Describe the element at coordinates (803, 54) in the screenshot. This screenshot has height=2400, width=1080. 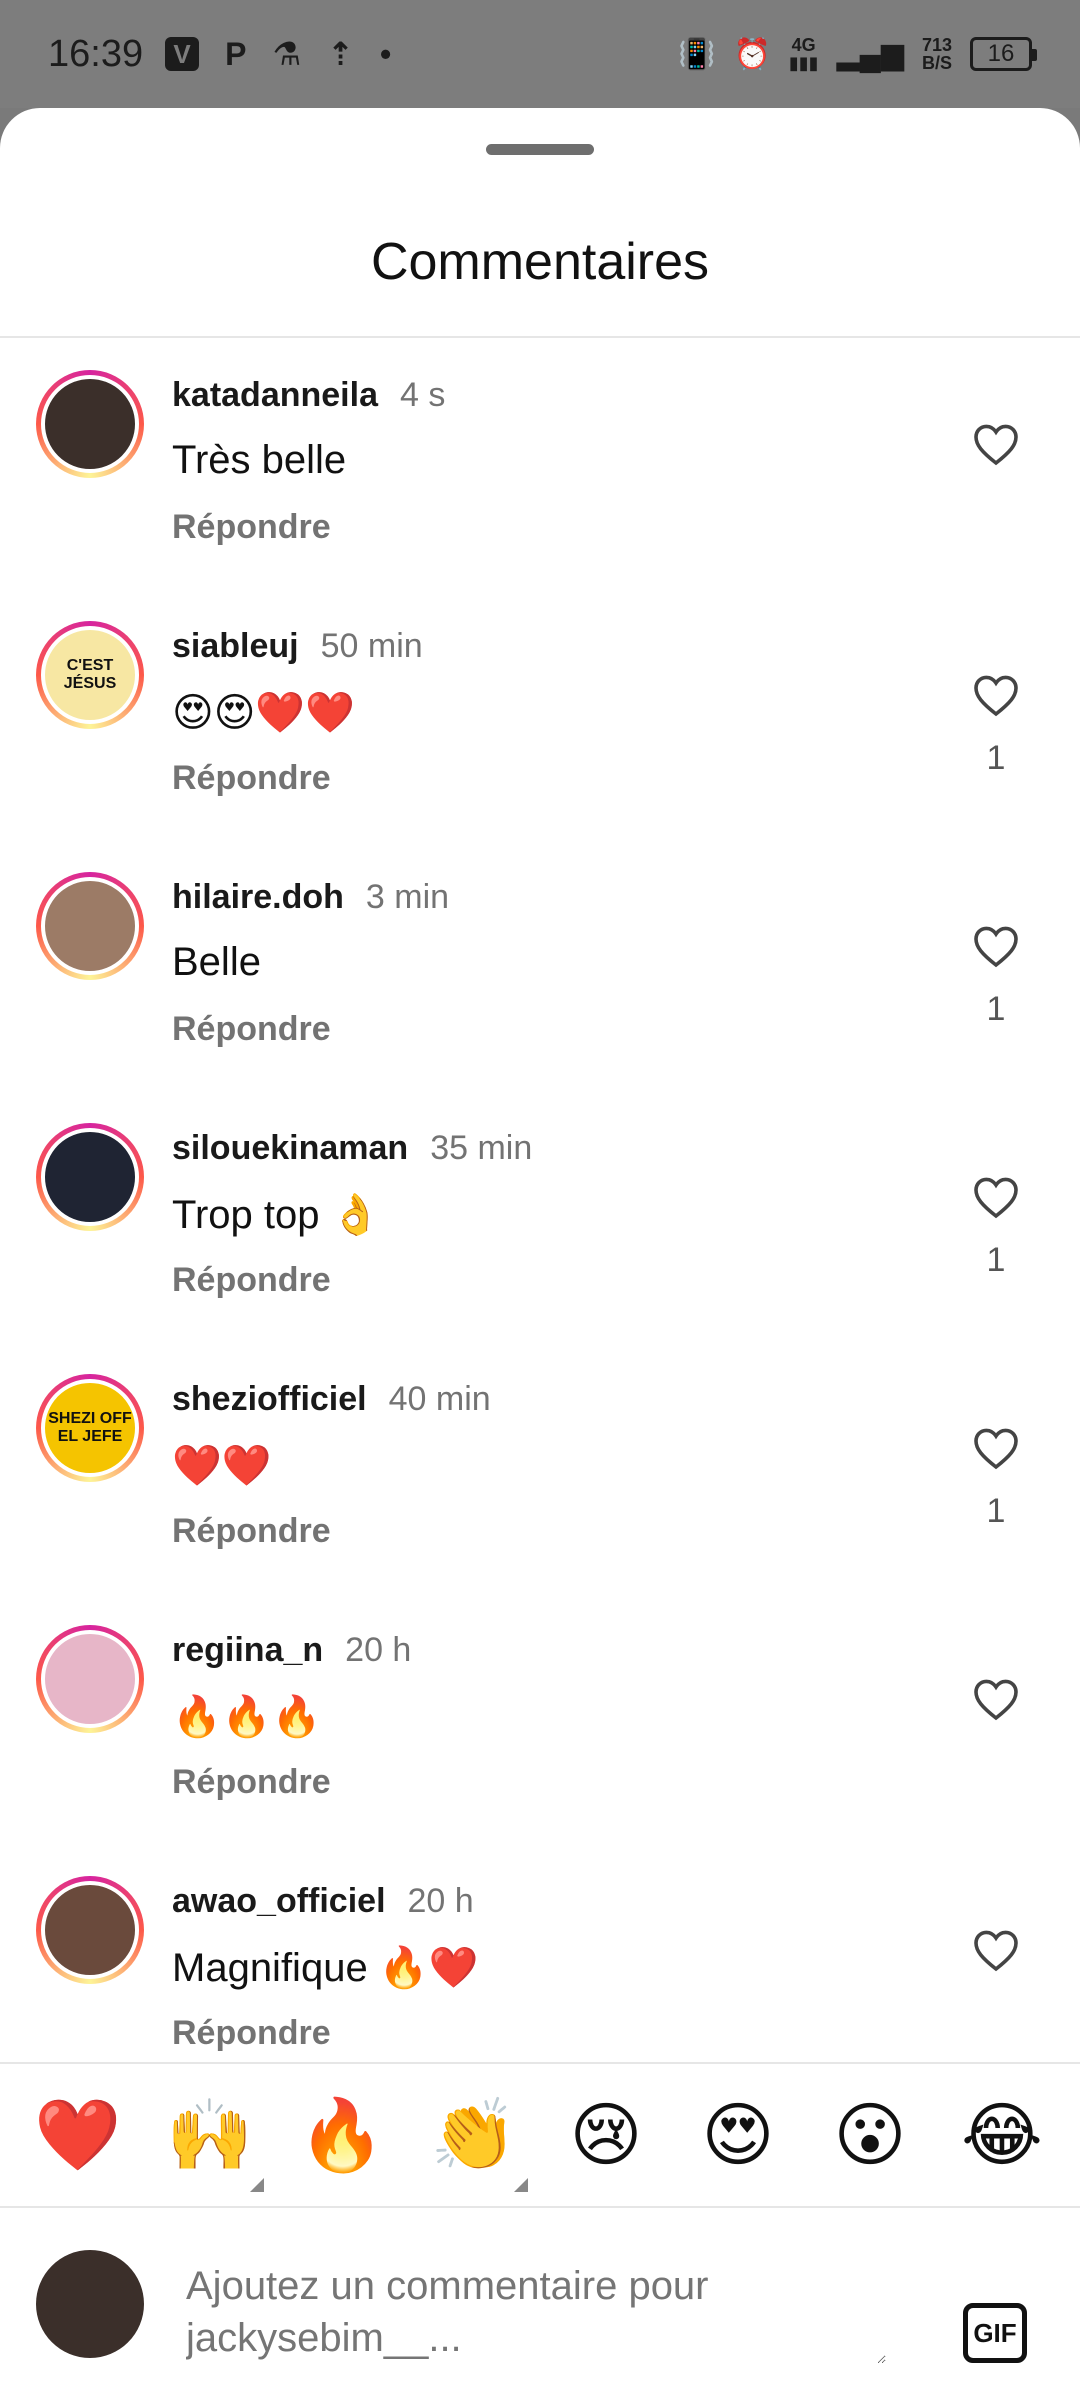
I see `network-type: 4G ▮▮▮` at that location.